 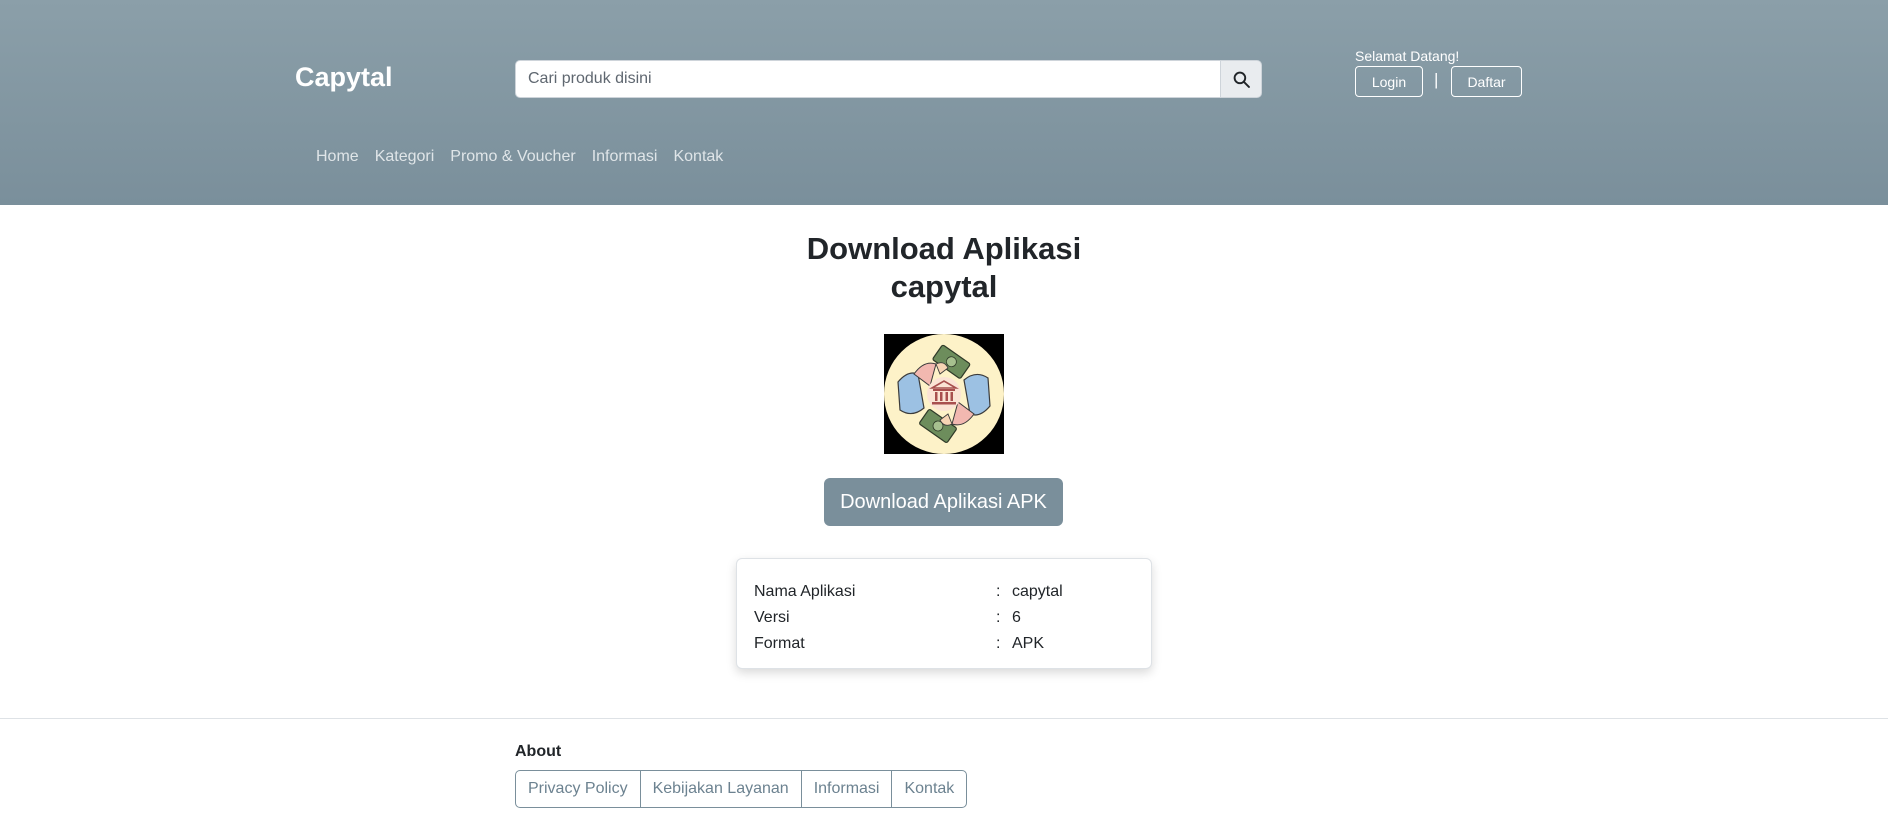 What do you see at coordinates (1486, 81) in the screenshot?
I see `register-button: Daftar` at bounding box center [1486, 81].